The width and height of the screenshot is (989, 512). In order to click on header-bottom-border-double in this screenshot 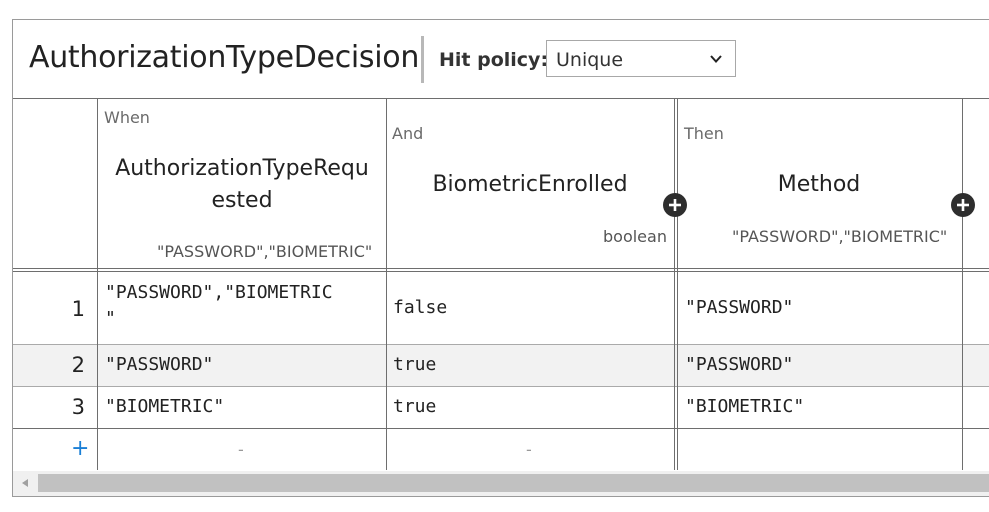, I will do `click(501, 271)`.